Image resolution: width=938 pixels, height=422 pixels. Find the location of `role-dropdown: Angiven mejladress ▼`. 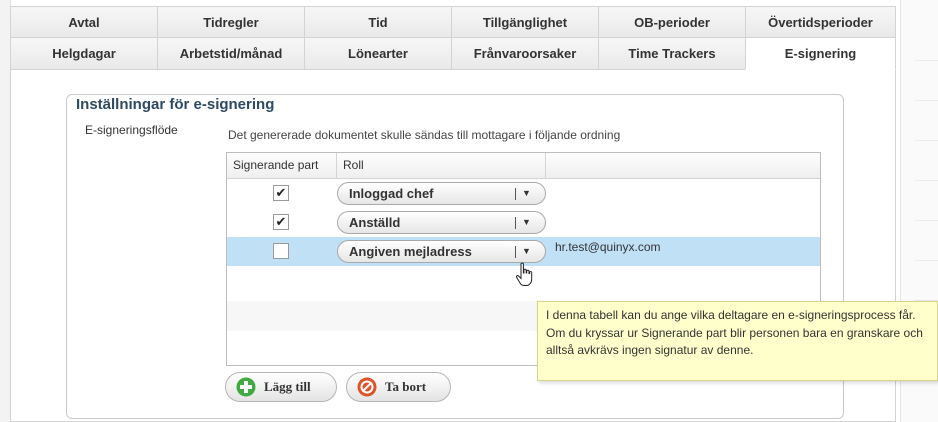

role-dropdown: Angiven mejladress ▼ is located at coordinates (441, 251).